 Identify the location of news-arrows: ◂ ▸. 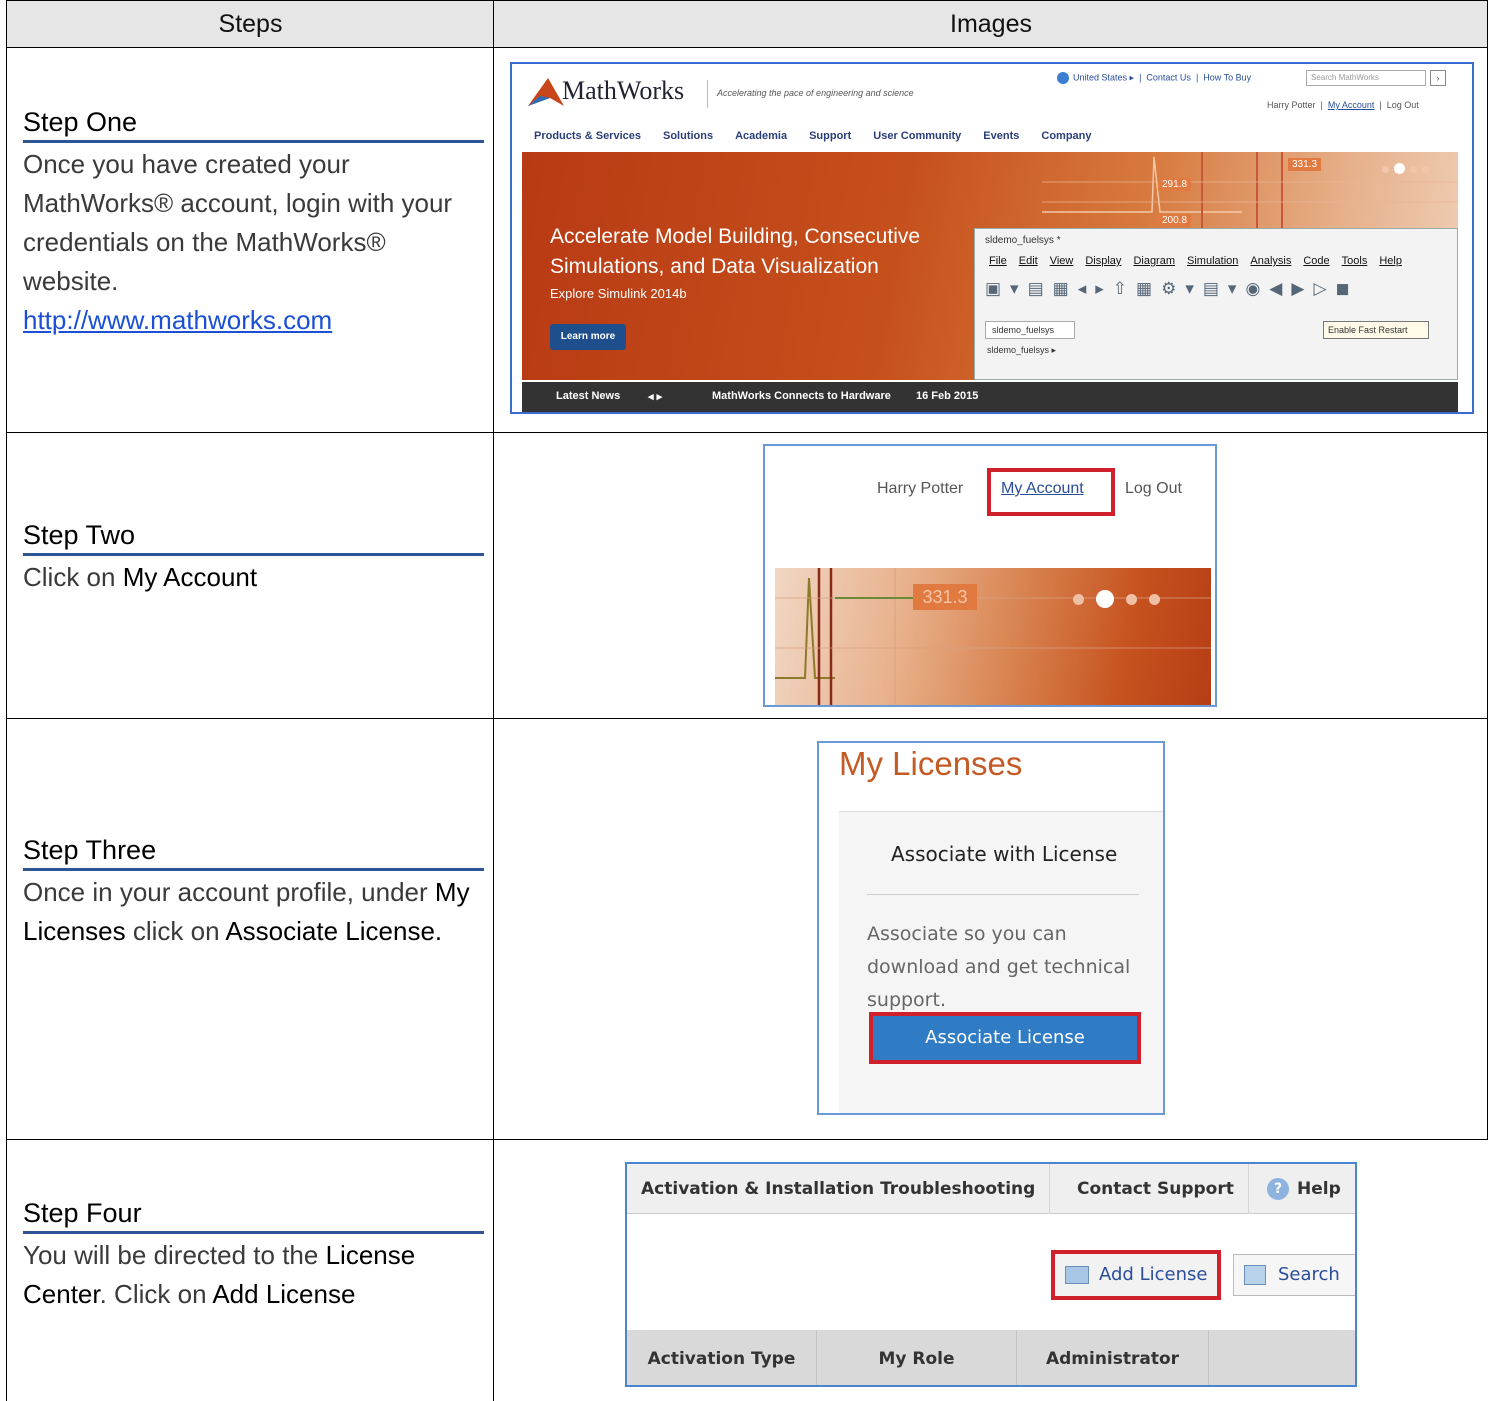
(655, 396).